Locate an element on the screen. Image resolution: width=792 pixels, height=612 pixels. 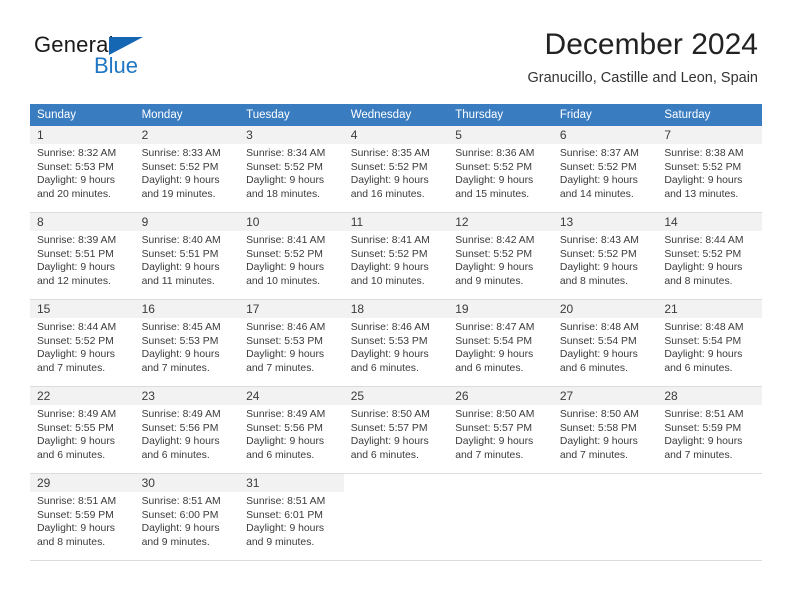
day-number: 18 is located at coordinates (396, 309).